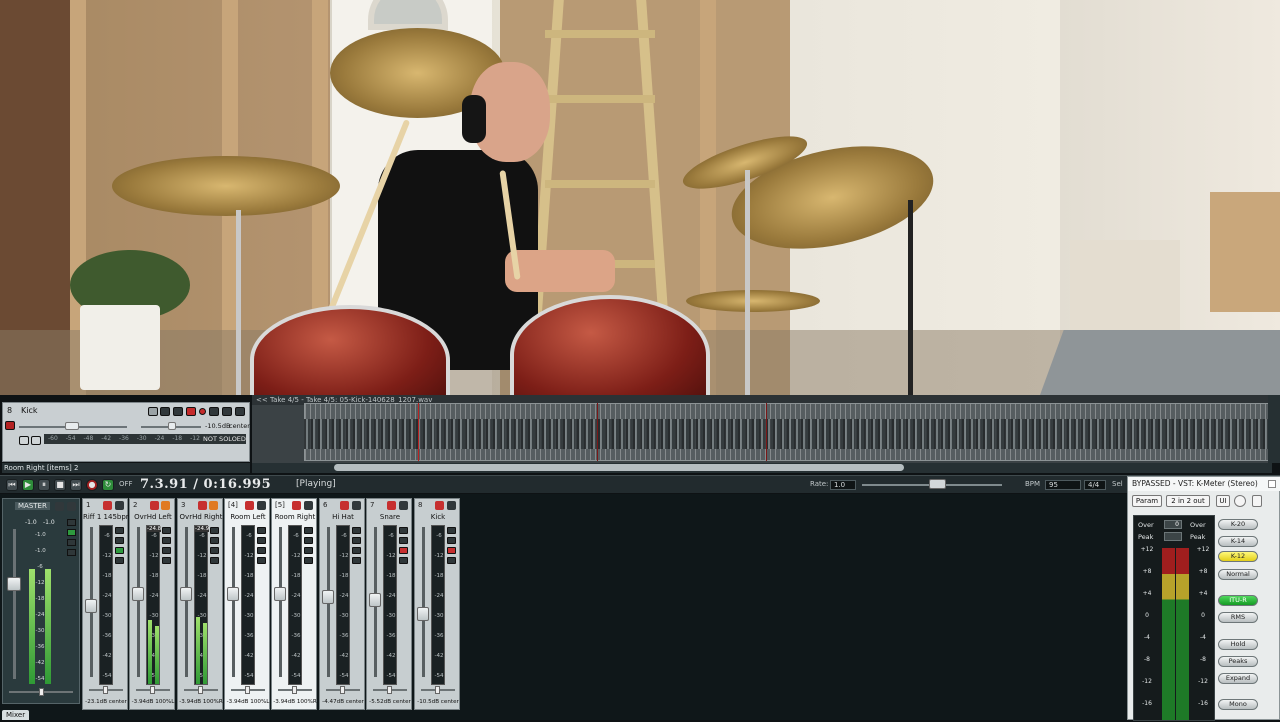 Image resolution: width=1280 pixels, height=722 pixels. I want to click on vertical-scrollbar, so click(1274, 429).